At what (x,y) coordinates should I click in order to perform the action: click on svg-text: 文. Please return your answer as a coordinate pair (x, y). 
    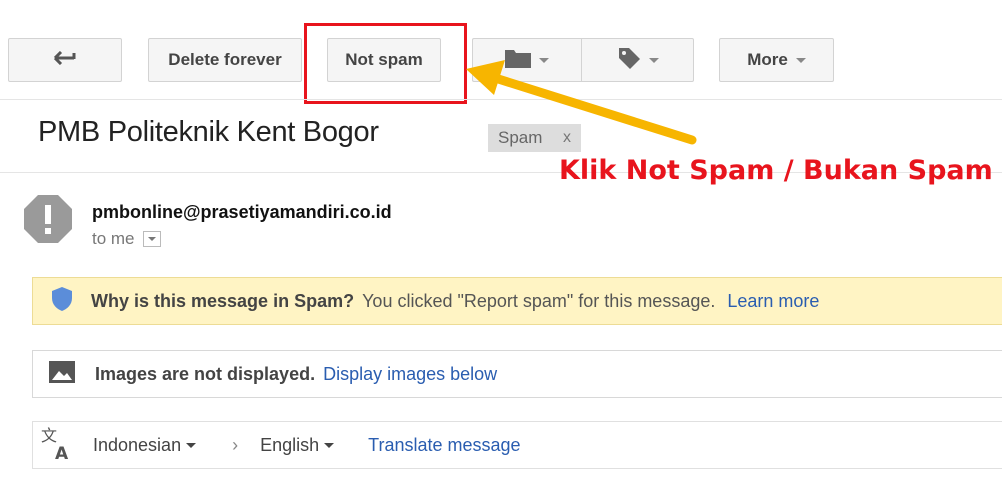
    Looking at the image, I should click on (49, 435).